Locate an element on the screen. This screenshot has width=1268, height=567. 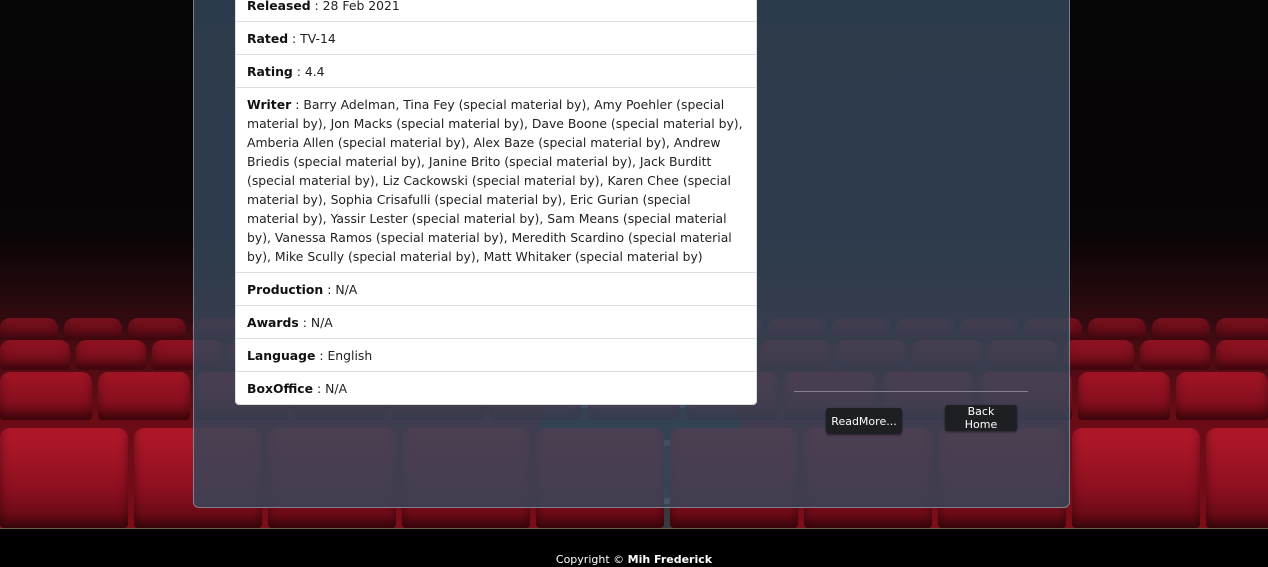
info-item-awards: Awards : N/A is located at coordinates (496, 322).